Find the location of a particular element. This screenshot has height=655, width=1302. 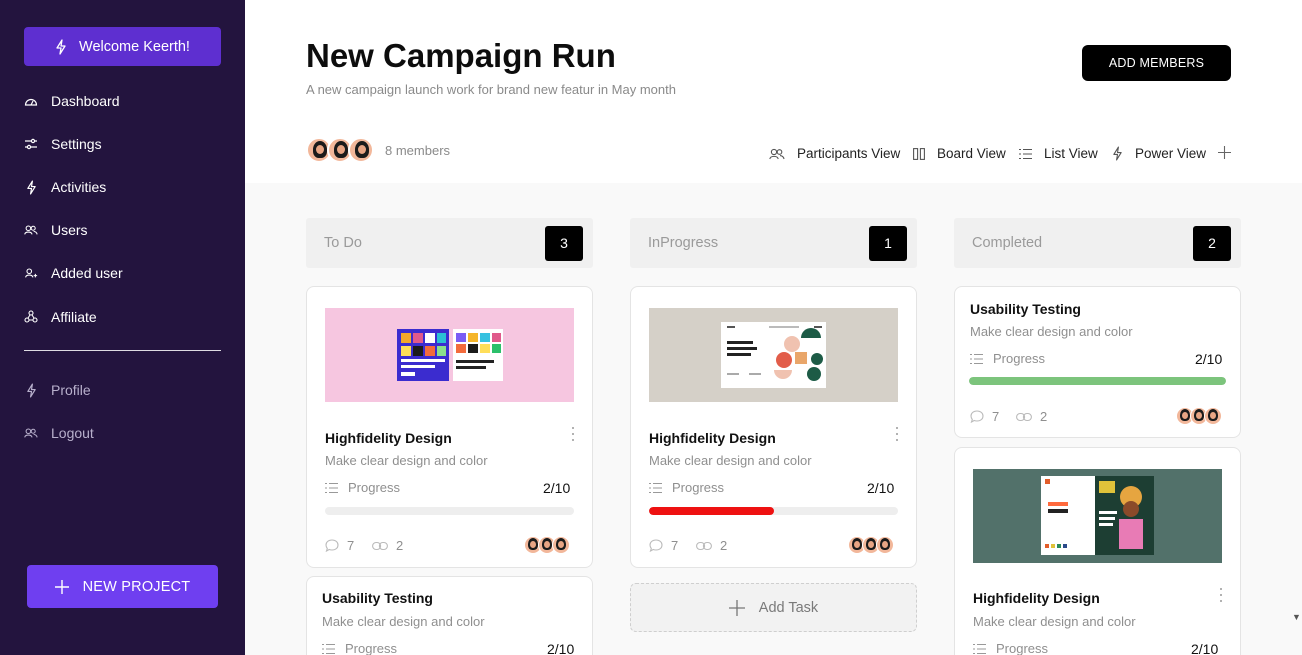

sidebar-item-label: Affiliate is located at coordinates (74, 317).